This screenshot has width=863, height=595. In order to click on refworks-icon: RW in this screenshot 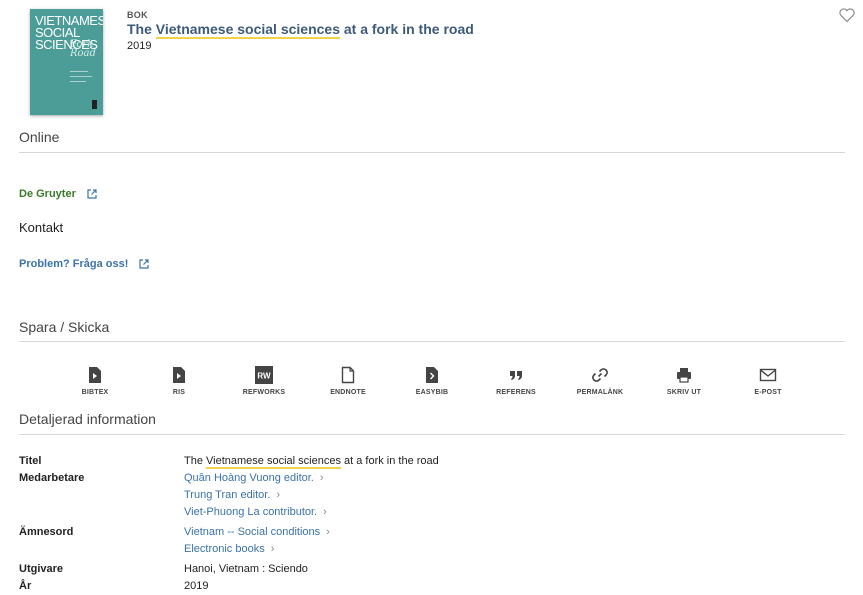, I will do `click(264, 375)`.